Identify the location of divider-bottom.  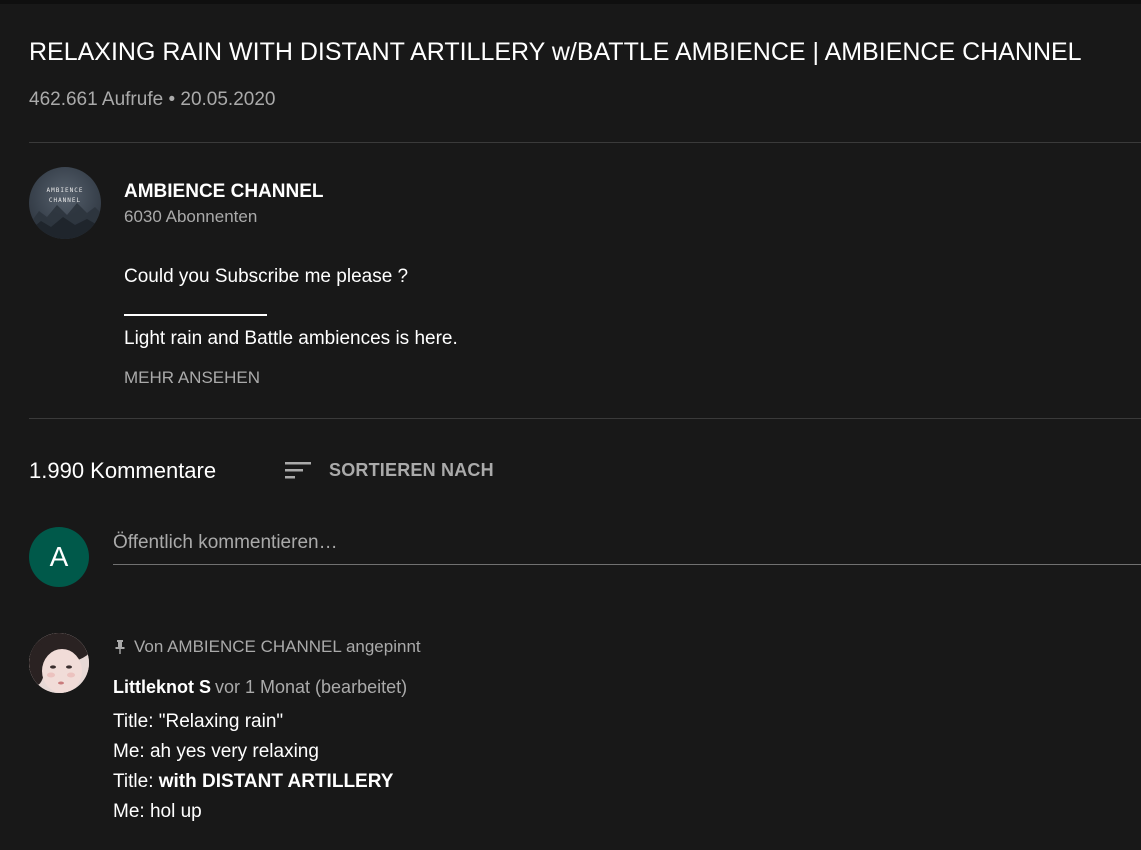
(585, 418).